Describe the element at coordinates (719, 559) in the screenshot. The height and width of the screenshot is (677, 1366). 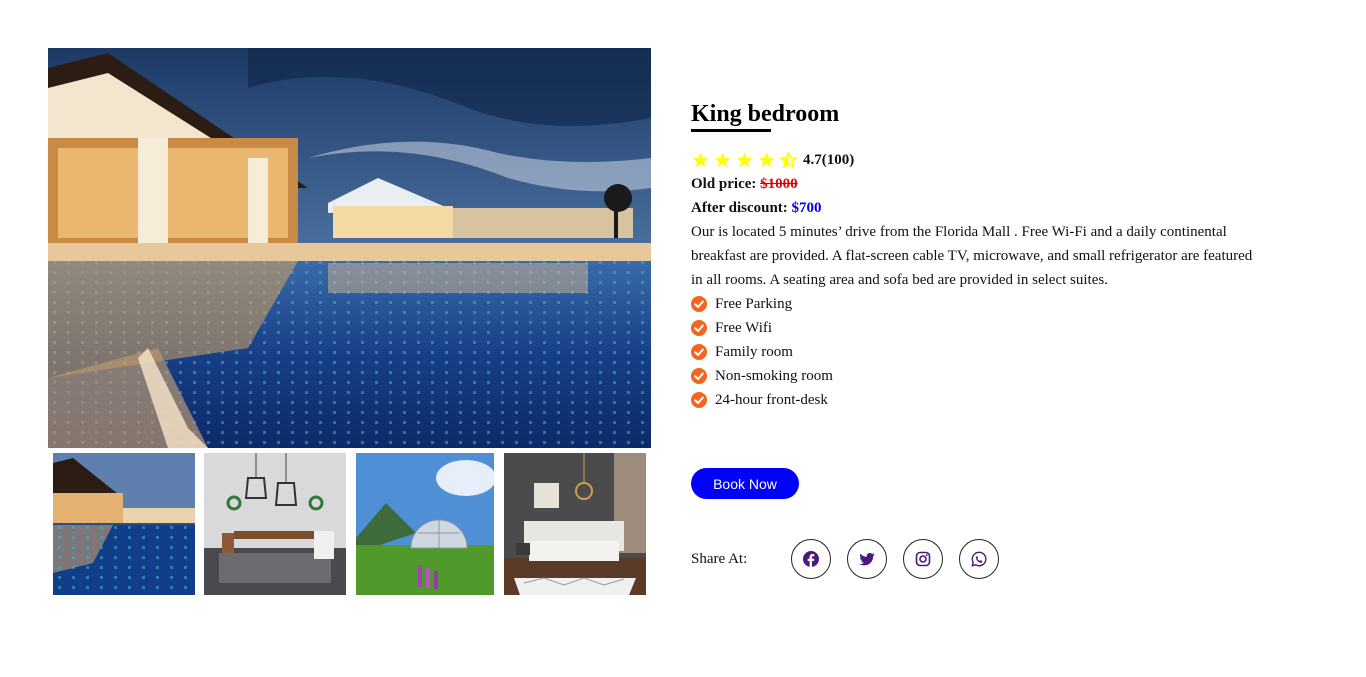
I see `share-label: Share At:` at that location.